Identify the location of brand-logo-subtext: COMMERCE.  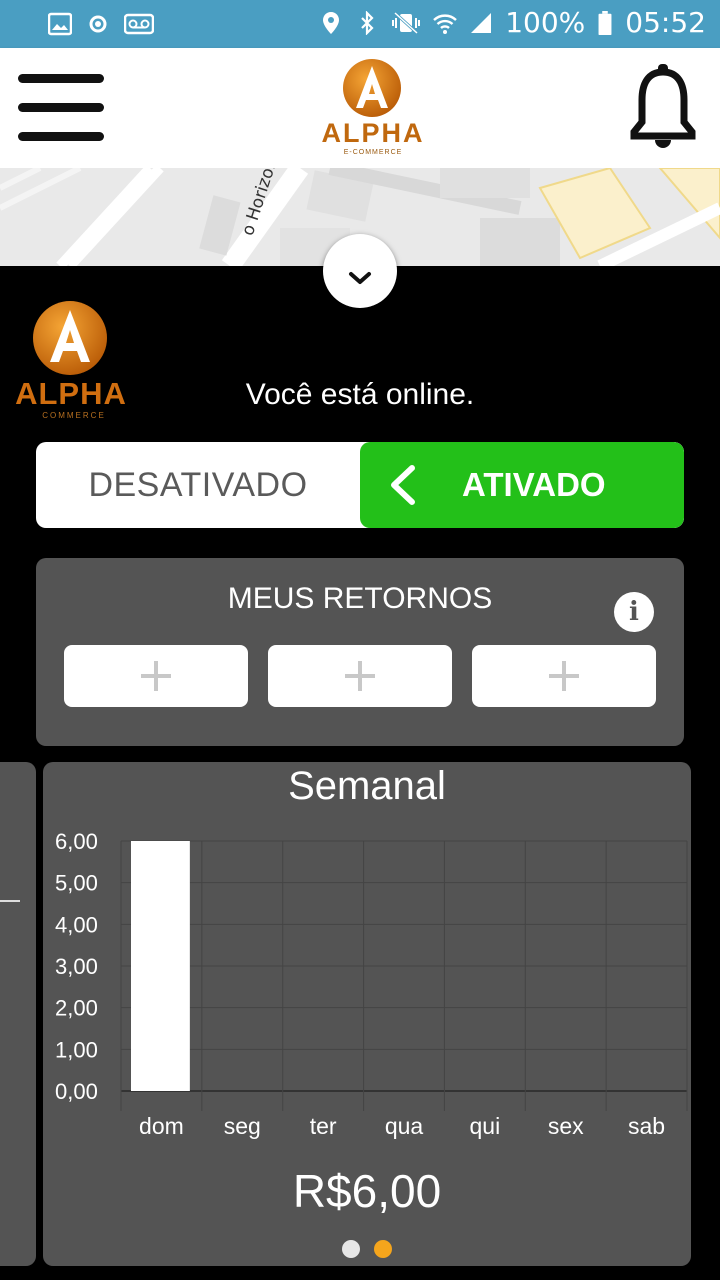
(74, 415).